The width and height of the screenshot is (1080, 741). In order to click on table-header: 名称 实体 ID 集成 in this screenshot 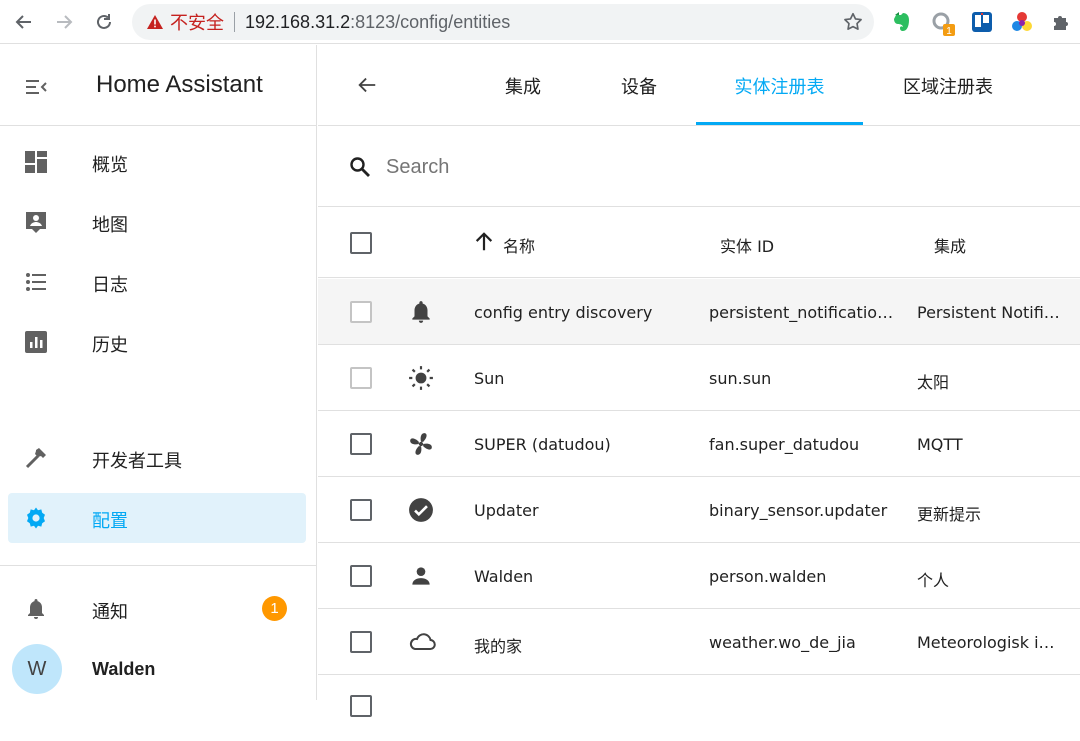, I will do `click(699, 243)`.